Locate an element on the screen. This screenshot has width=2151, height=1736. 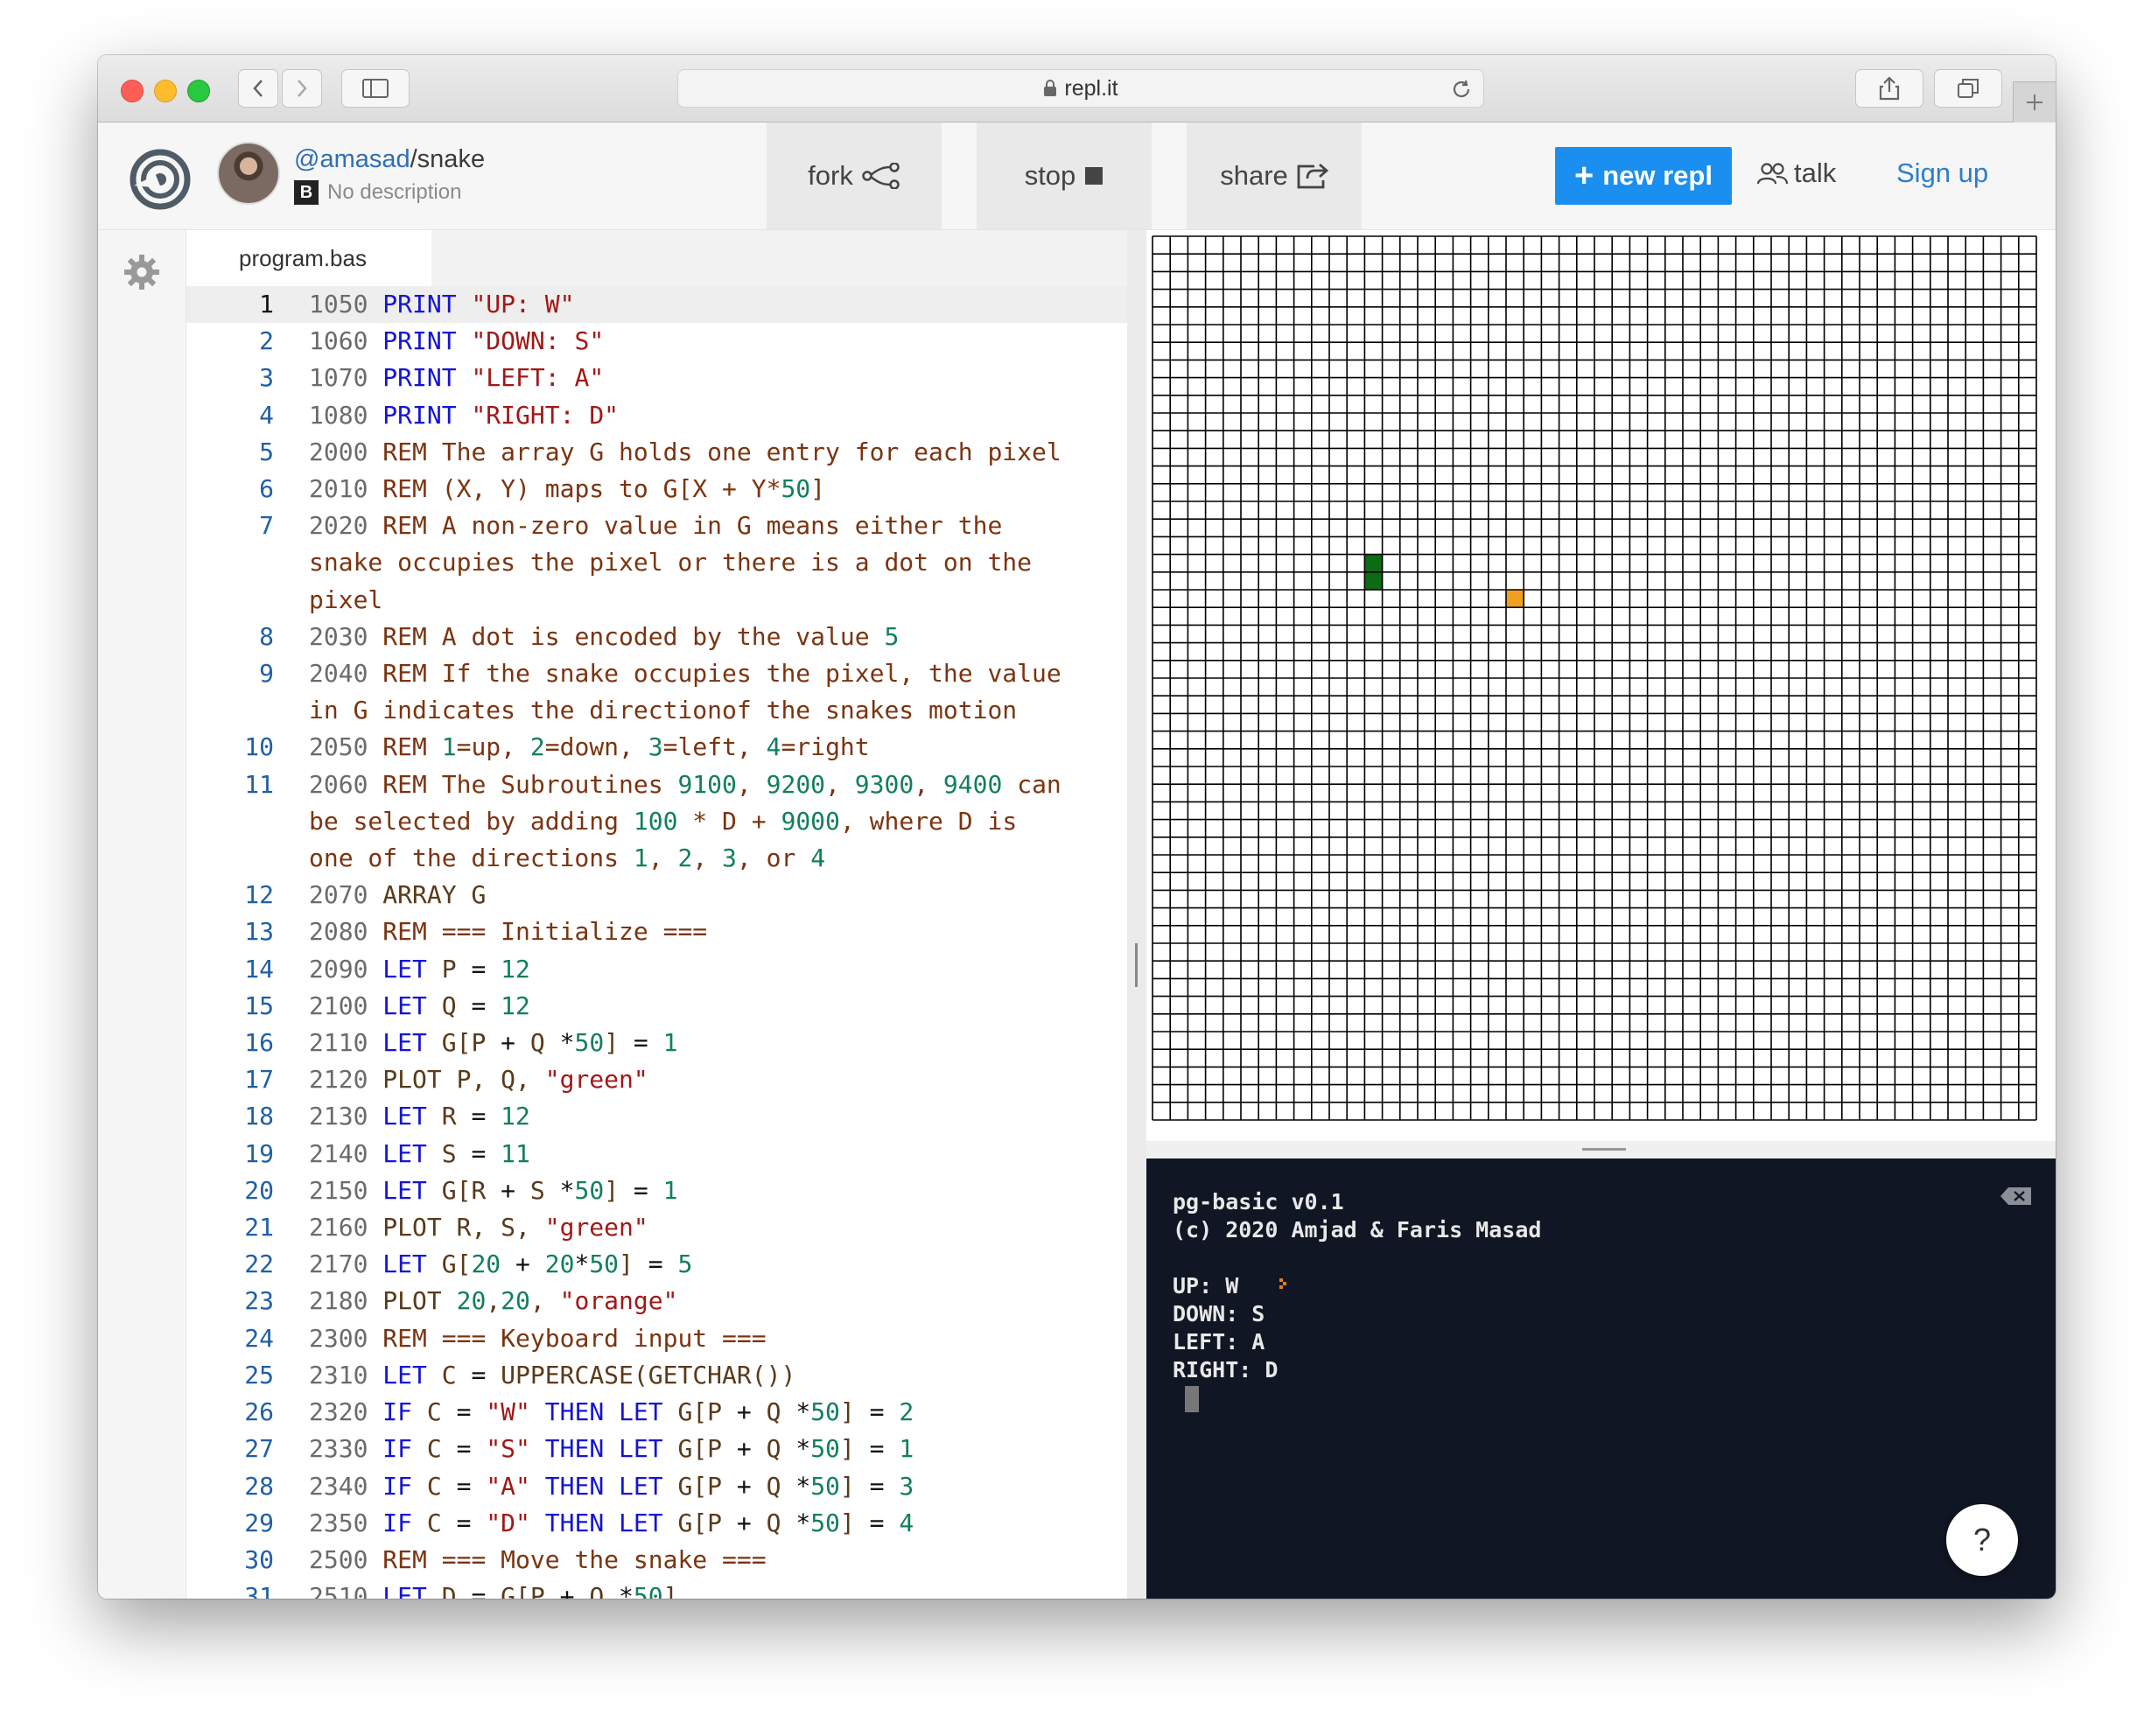
user-link: @amasad is located at coordinates (352, 159).